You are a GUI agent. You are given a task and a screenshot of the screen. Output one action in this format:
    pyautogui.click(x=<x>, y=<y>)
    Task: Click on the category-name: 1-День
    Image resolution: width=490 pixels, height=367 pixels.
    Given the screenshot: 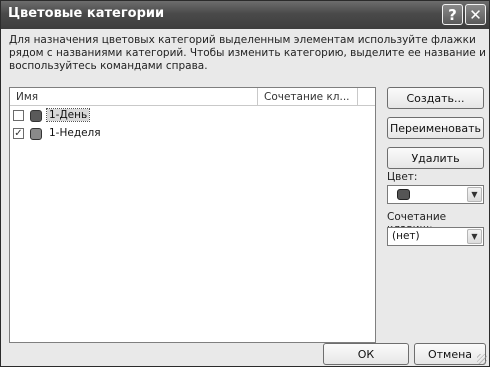 What is the action you would take?
    pyautogui.click(x=68, y=115)
    